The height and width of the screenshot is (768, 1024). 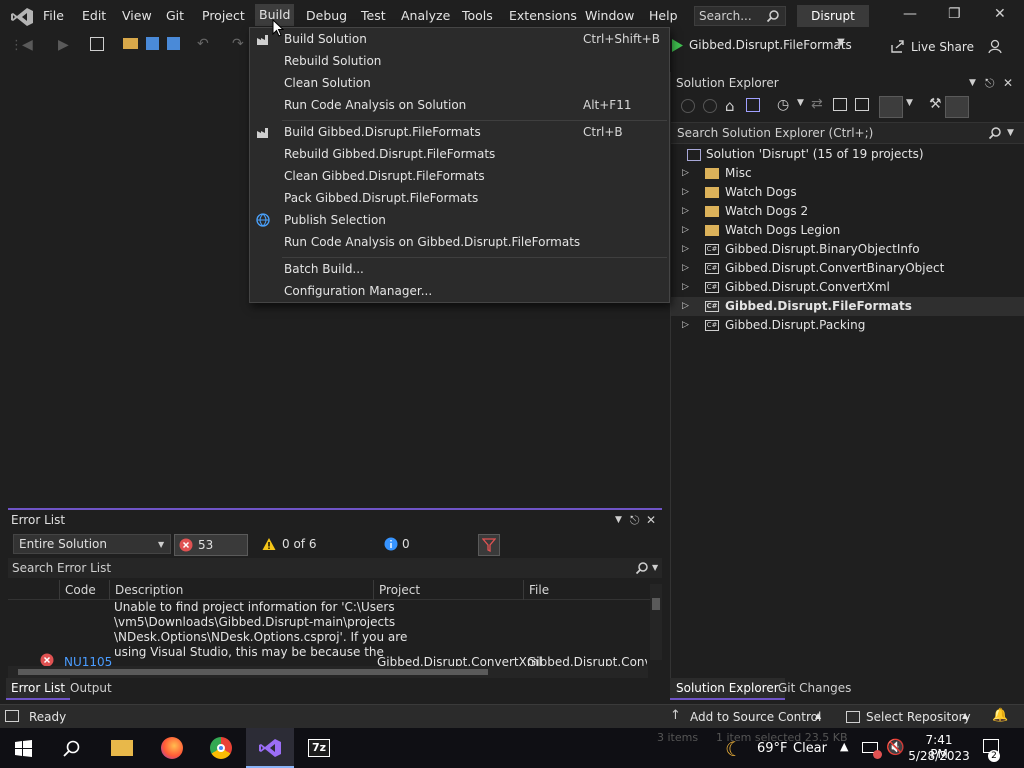 I want to click on solution-name-badge: Disrupt, so click(x=833, y=16).